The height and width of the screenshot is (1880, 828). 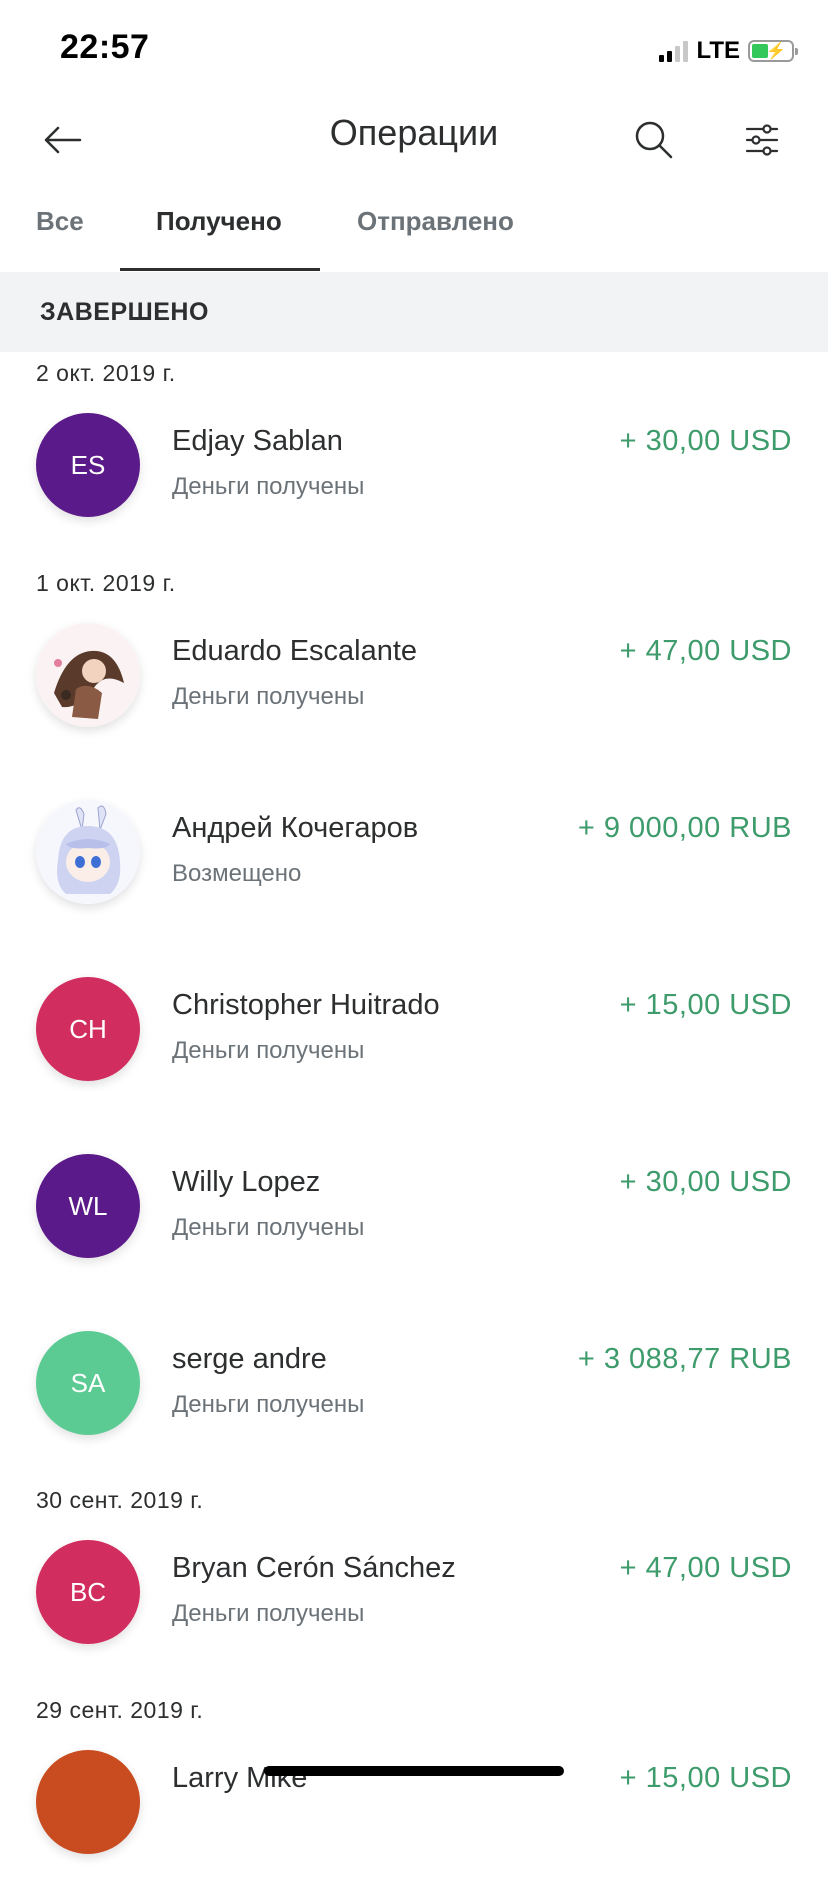 I want to click on transaction-amount: + 3 088,77 RUB, so click(x=684, y=1359).